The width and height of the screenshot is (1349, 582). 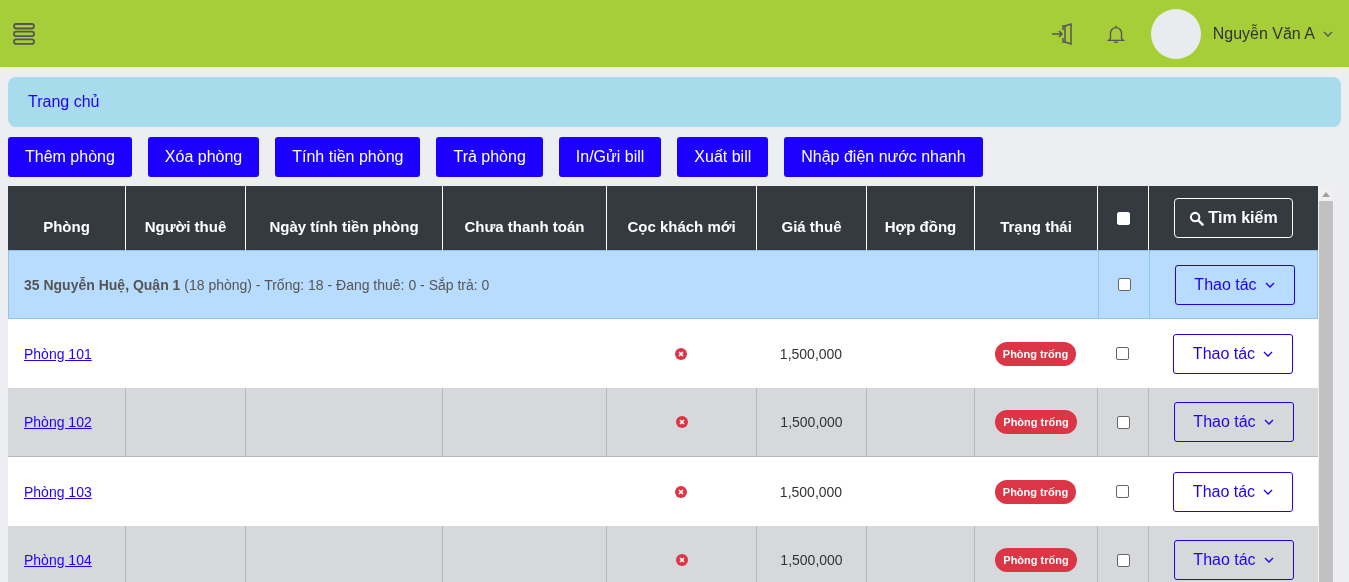 What do you see at coordinates (257, 285) in the screenshot?
I see `group-summary: 35 Nguyễn Huệ, Quận 1 (18 phòng) - Trống: 18 - Đang thuê: 0 - Sắp trả: 0` at bounding box center [257, 285].